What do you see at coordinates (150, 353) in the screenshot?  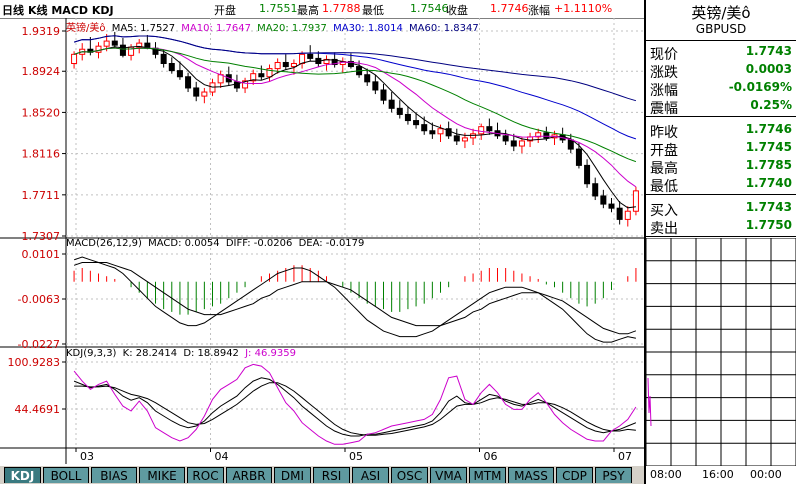 I see `k-value: K: 28.2414` at bounding box center [150, 353].